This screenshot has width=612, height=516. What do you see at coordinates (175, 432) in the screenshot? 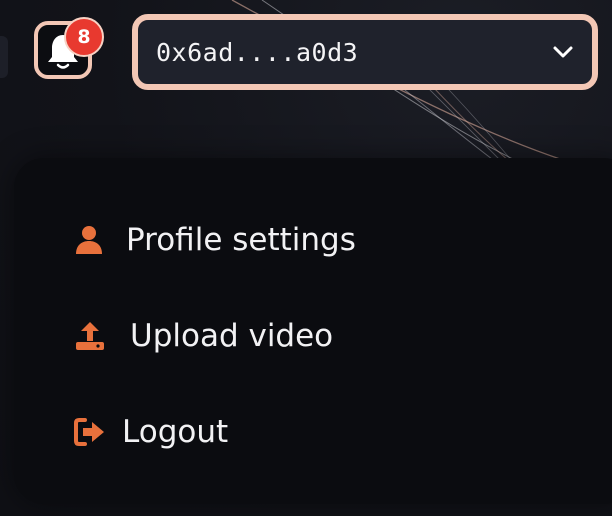
I see `menu-item-label: Logout` at bounding box center [175, 432].